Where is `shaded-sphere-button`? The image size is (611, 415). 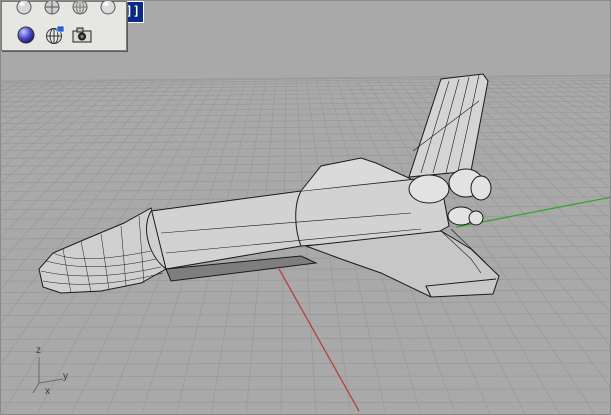 shaded-sphere-button is located at coordinates (52, 9).